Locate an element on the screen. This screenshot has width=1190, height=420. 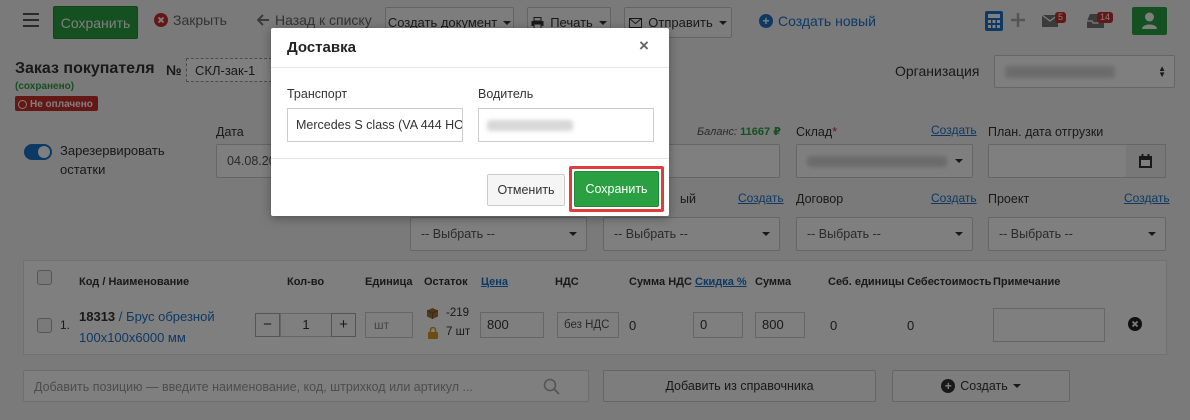
driver-label: Водитель is located at coordinates (506, 94).